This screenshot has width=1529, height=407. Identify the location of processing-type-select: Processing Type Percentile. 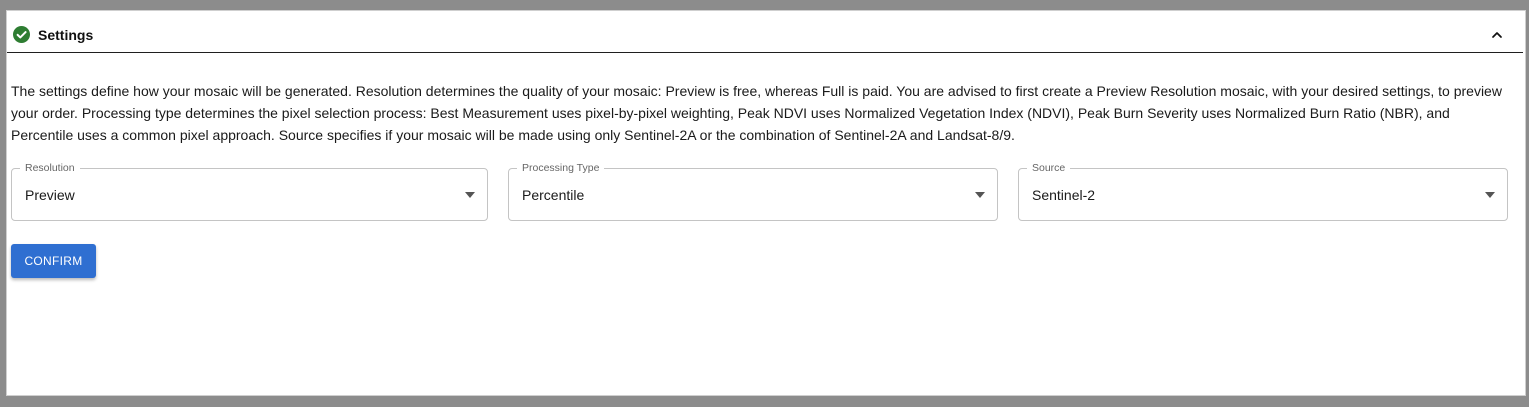
(753, 191).